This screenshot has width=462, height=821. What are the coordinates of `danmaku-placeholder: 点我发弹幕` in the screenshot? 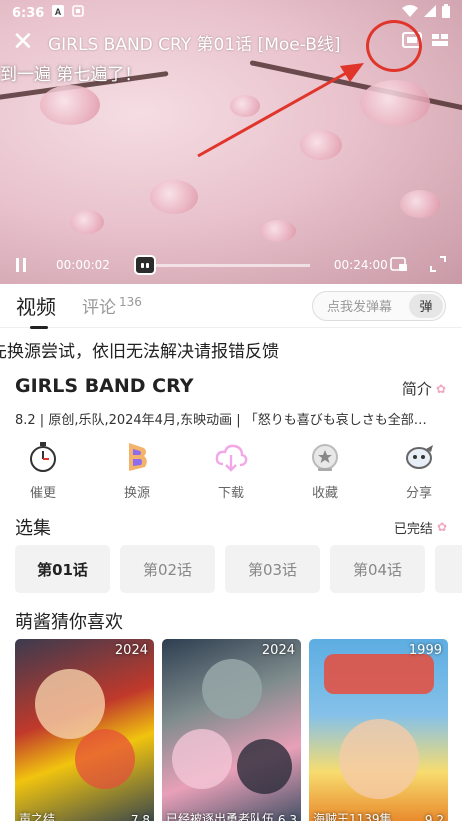 It's located at (360, 307).